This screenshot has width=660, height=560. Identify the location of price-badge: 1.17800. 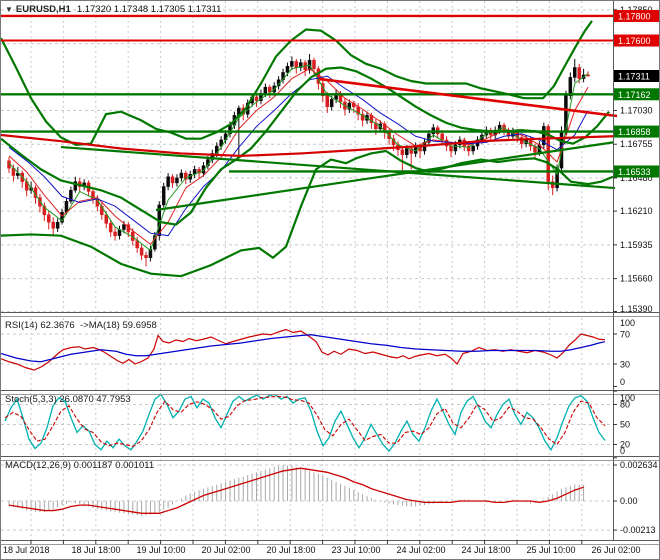
(636, 15).